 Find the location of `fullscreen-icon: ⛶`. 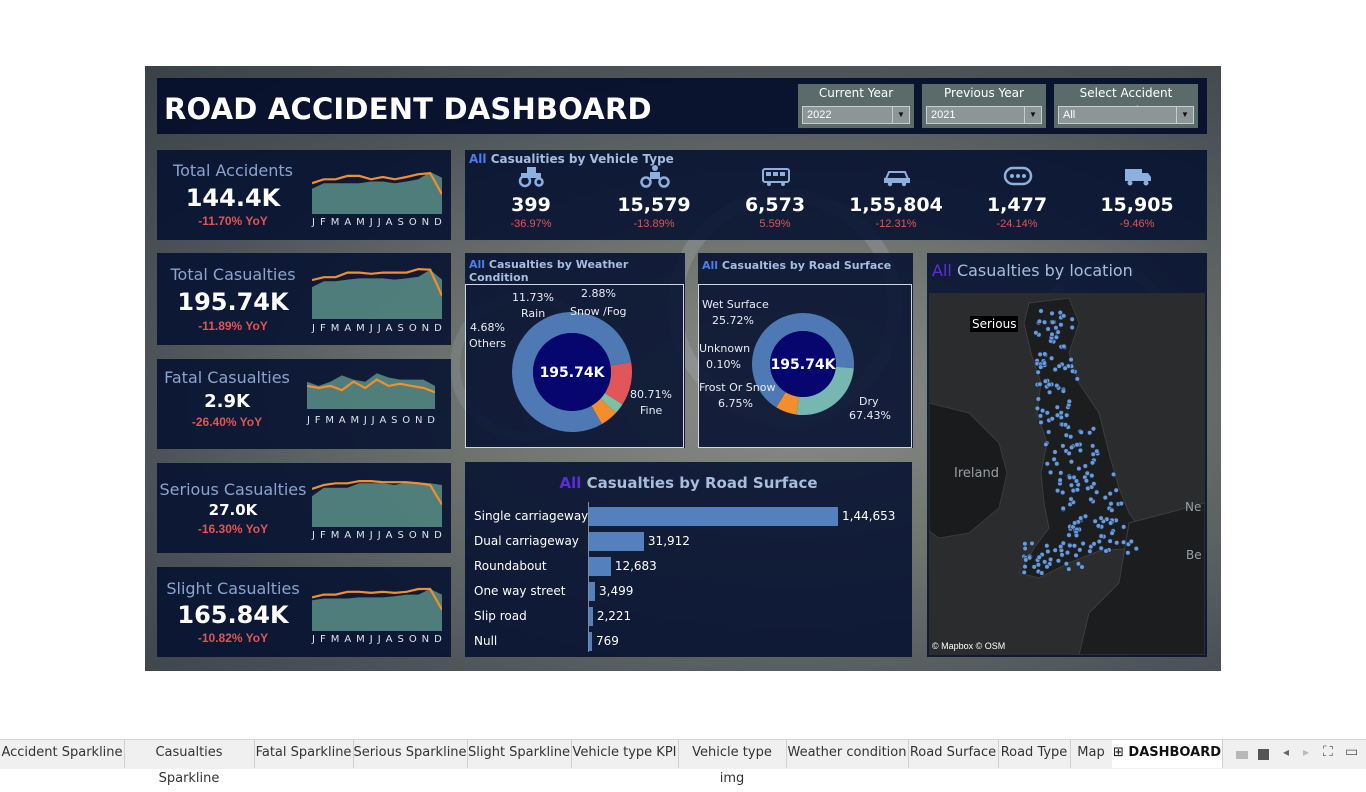

fullscreen-icon: ⛶ is located at coordinates (1328, 751).